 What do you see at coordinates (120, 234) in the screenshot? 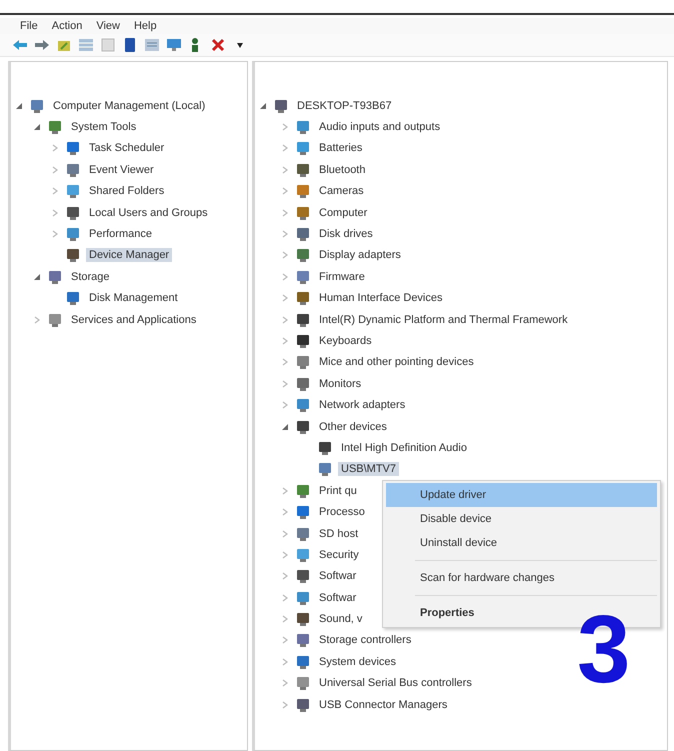
I see `tree-item: Performance` at bounding box center [120, 234].